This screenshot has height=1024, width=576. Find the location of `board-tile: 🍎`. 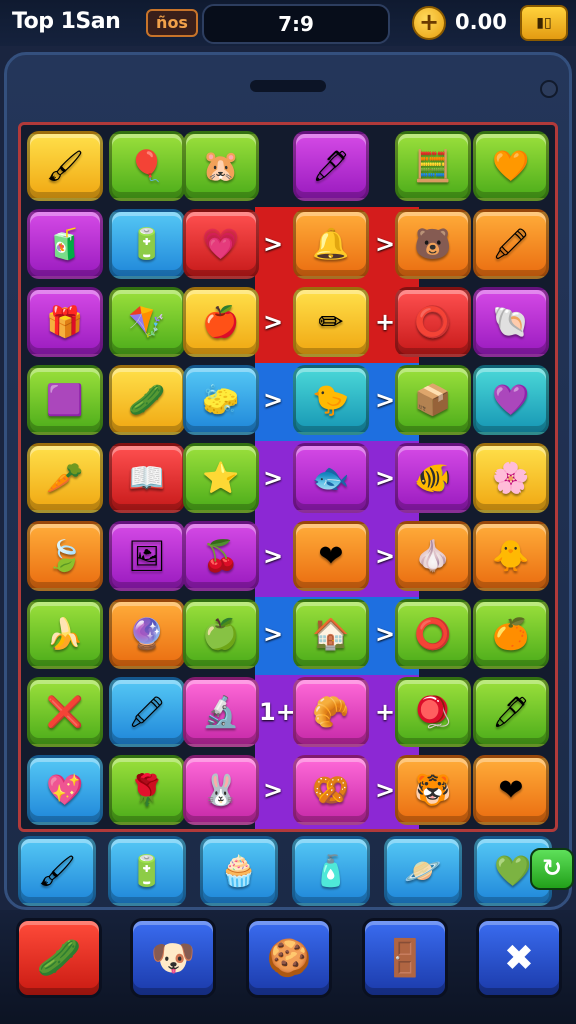

board-tile: 🍎 is located at coordinates (221, 322).